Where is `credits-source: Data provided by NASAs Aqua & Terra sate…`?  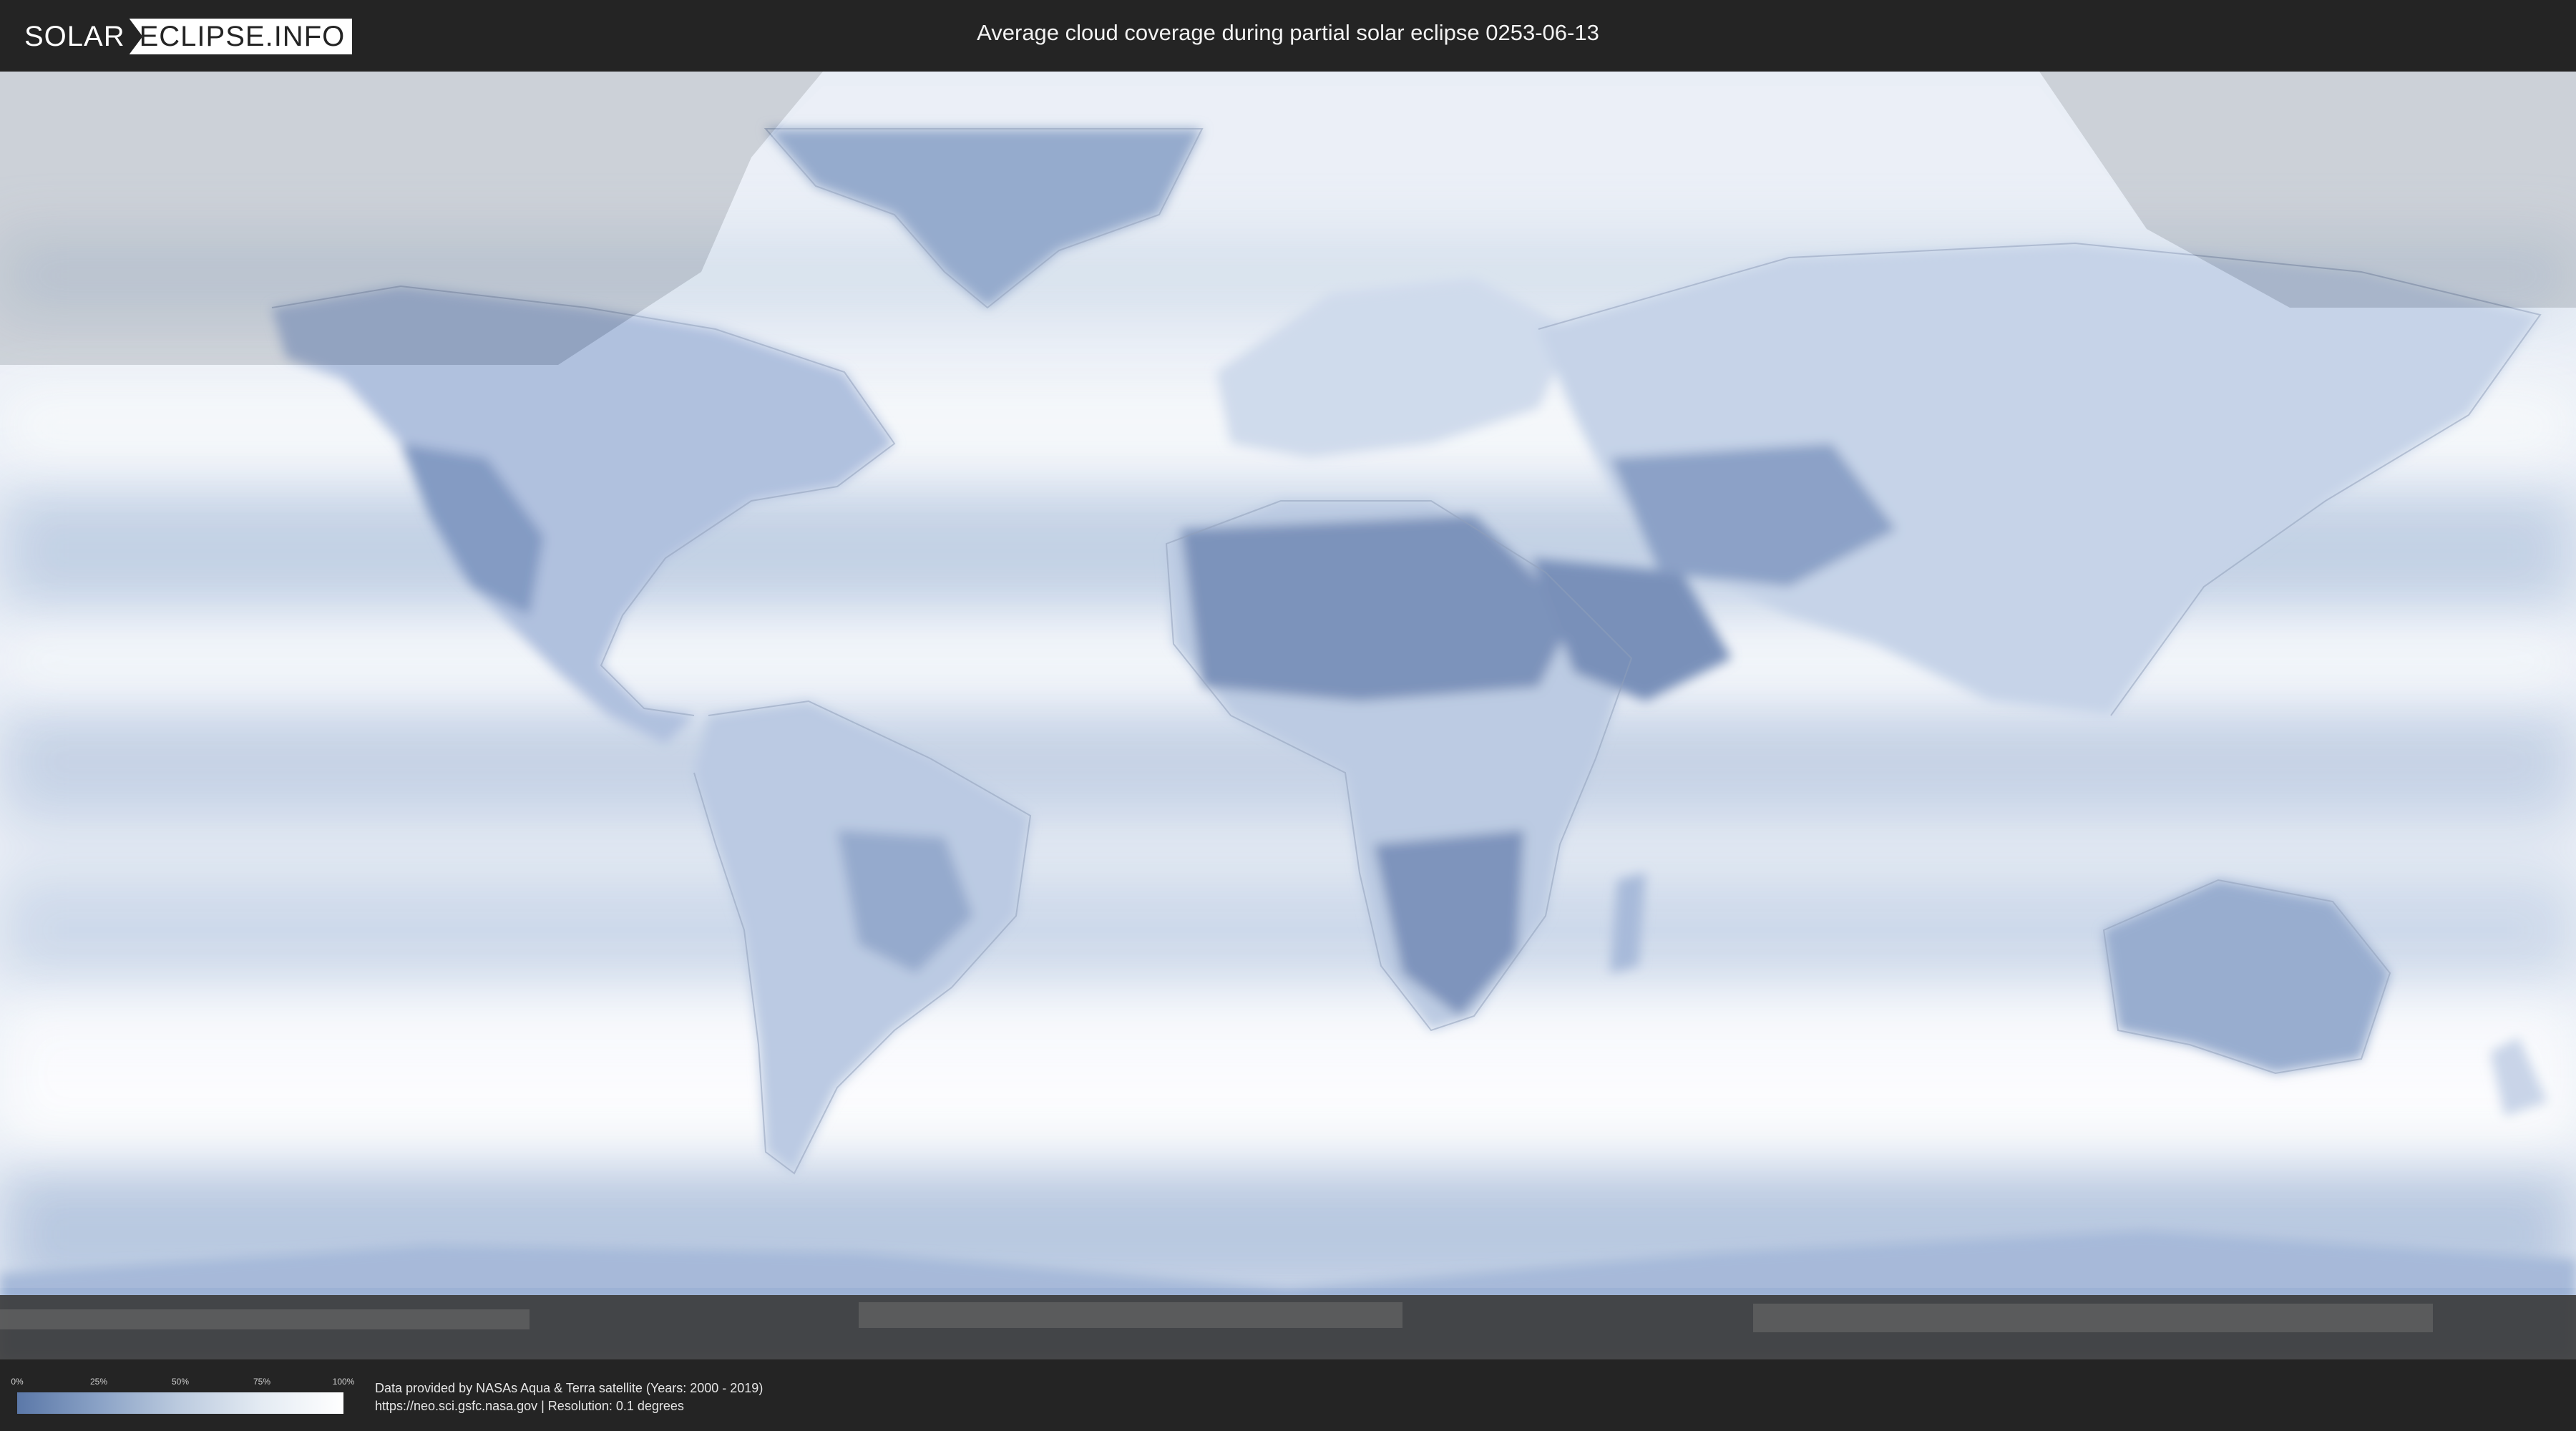
credits-source: Data provided by NASAs Aqua & Terra sate… is located at coordinates (569, 1388).